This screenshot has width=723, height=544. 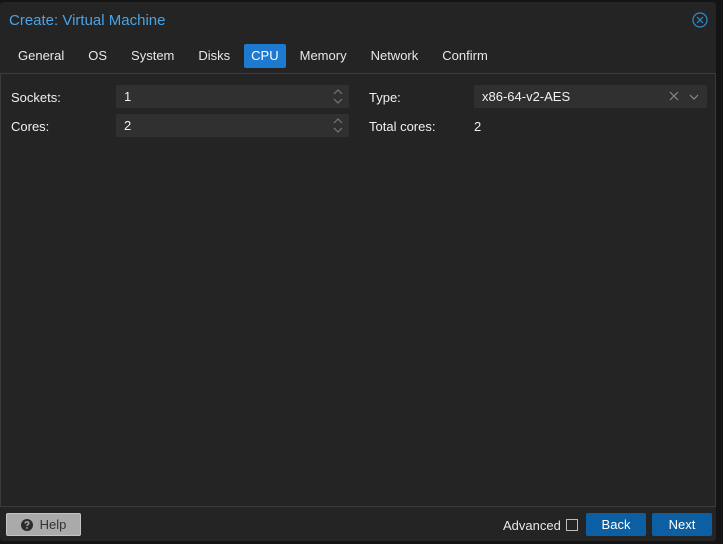 What do you see at coordinates (682, 524) in the screenshot?
I see `next-button: Next` at bounding box center [682, 524].